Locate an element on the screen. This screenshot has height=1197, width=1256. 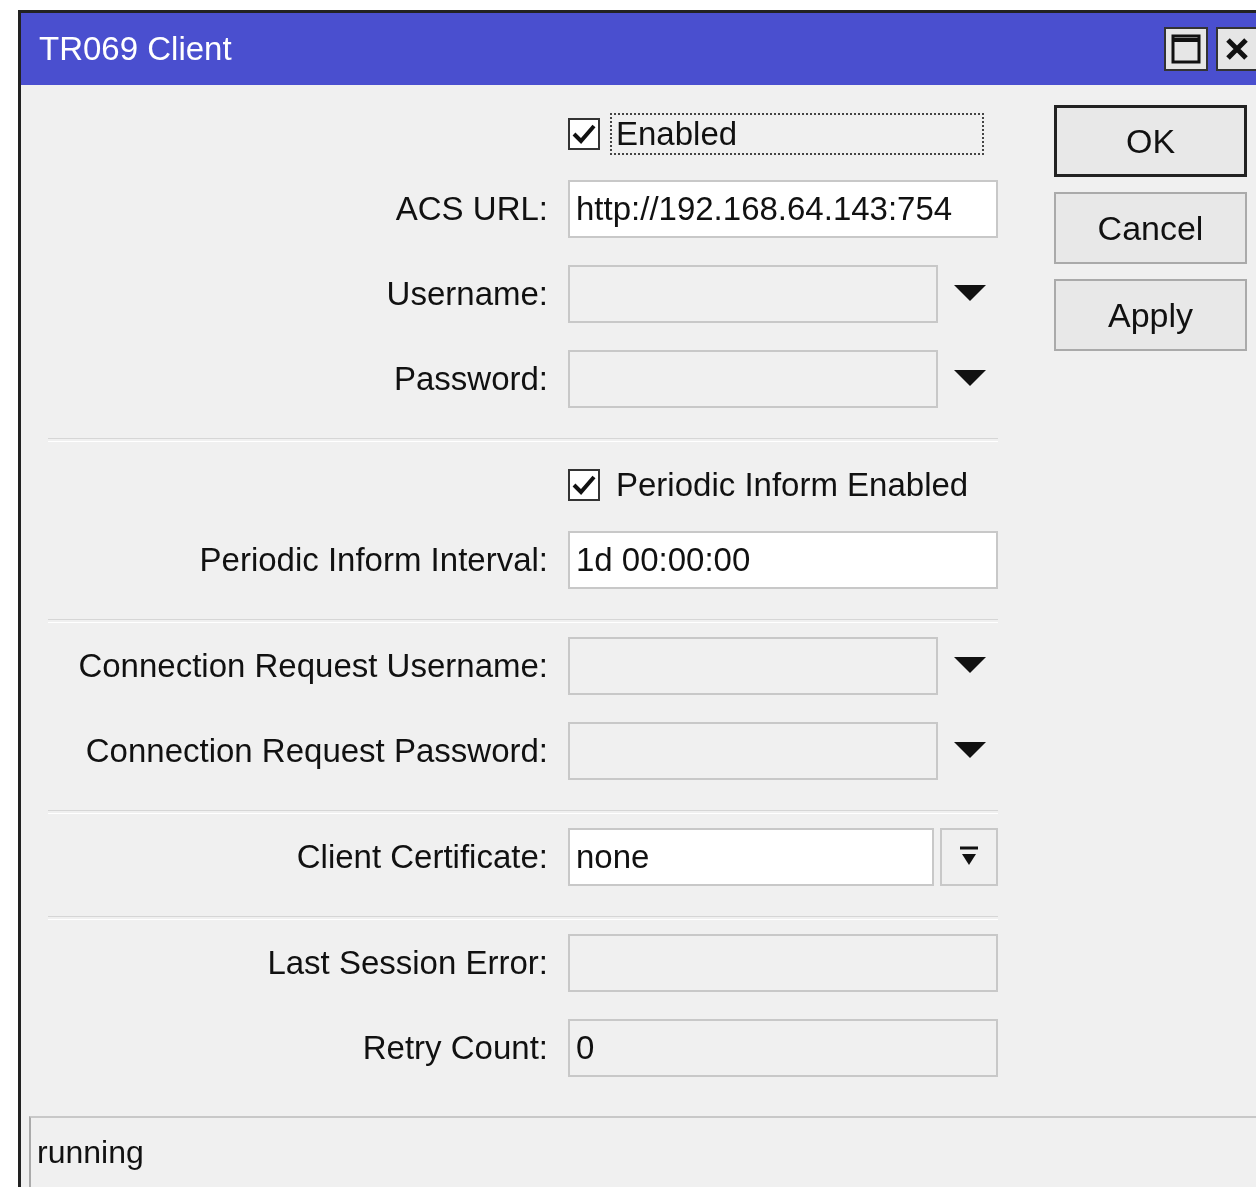
field-label: Periodic Inform Interval: is located at coordinates (373, 560).